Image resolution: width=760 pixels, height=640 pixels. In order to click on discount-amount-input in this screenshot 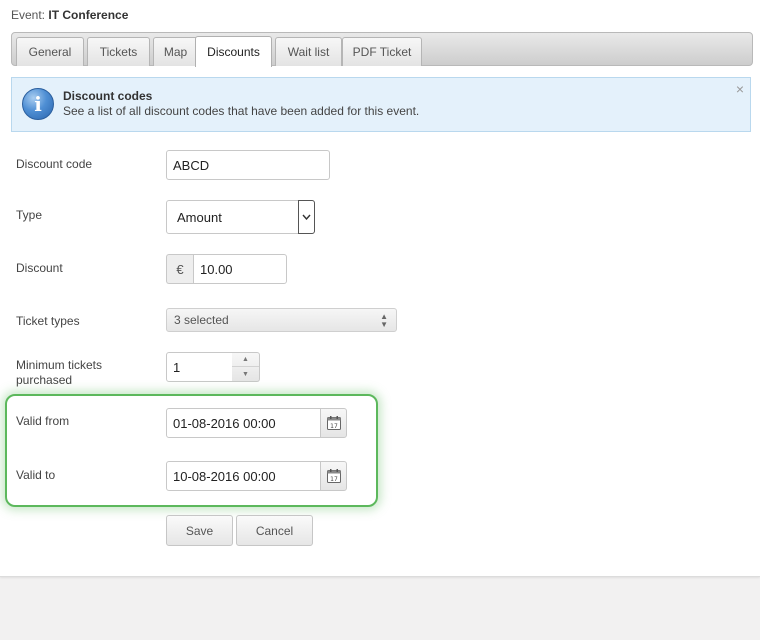, I will do `click(240, 269)`.